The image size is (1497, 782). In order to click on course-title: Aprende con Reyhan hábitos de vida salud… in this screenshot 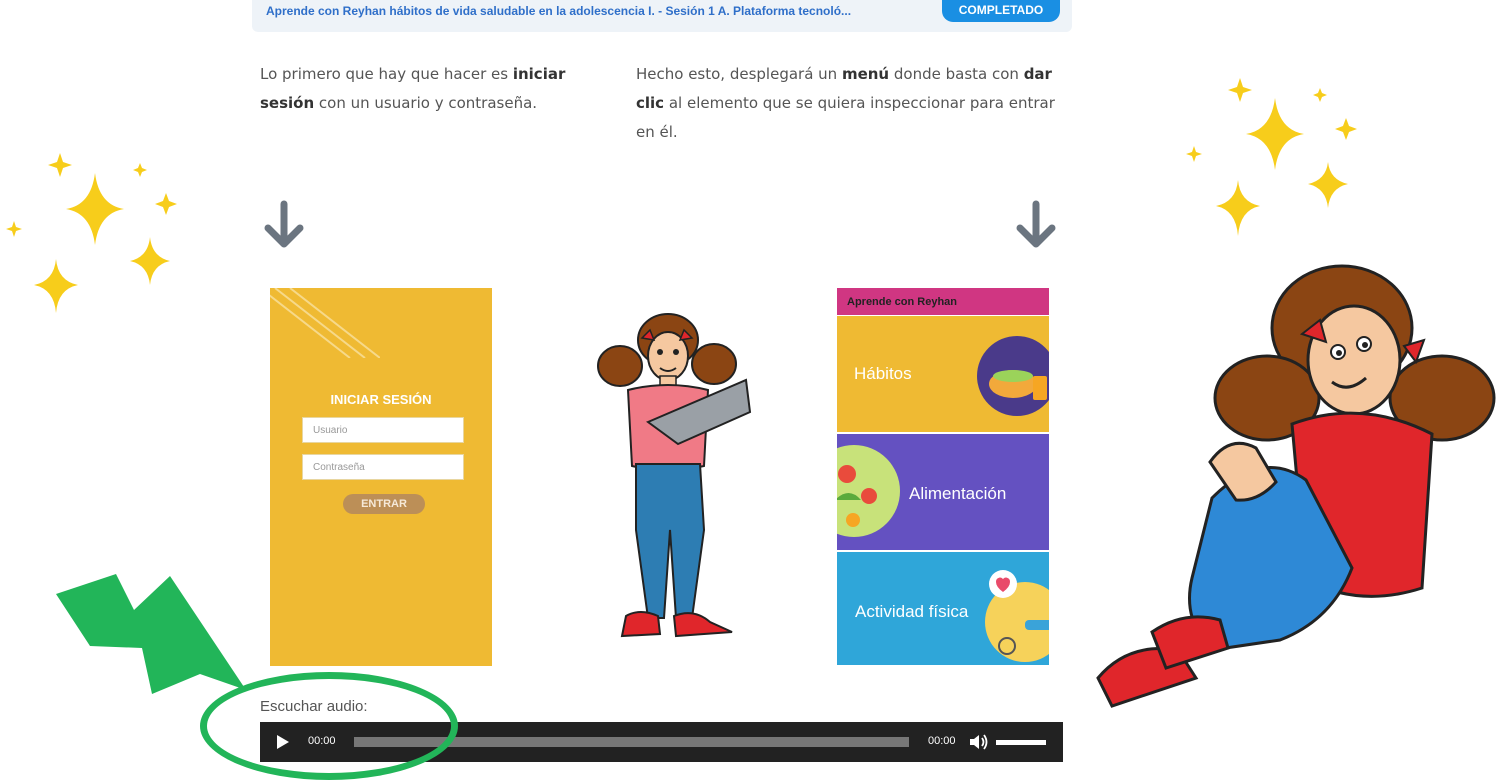, I will do `click(596, 11)`.